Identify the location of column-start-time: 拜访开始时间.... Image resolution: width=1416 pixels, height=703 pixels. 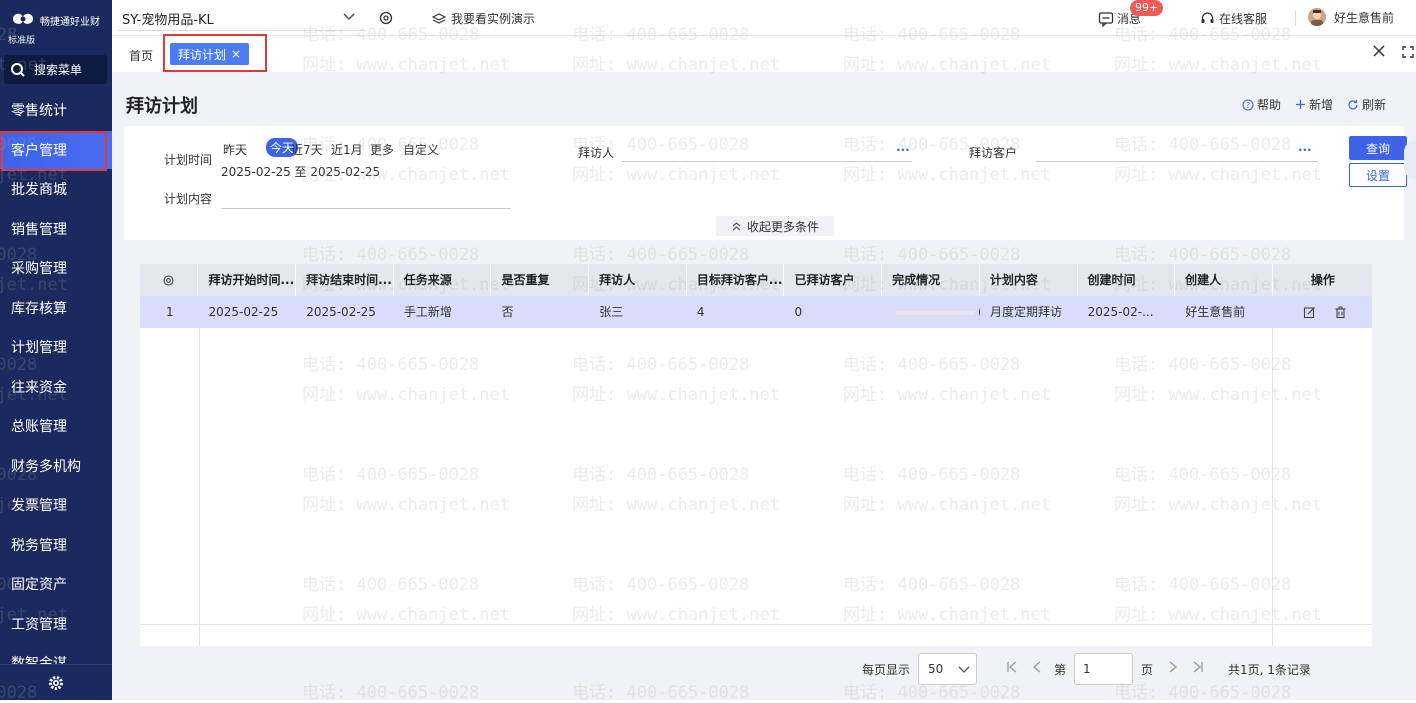
(247, 280).